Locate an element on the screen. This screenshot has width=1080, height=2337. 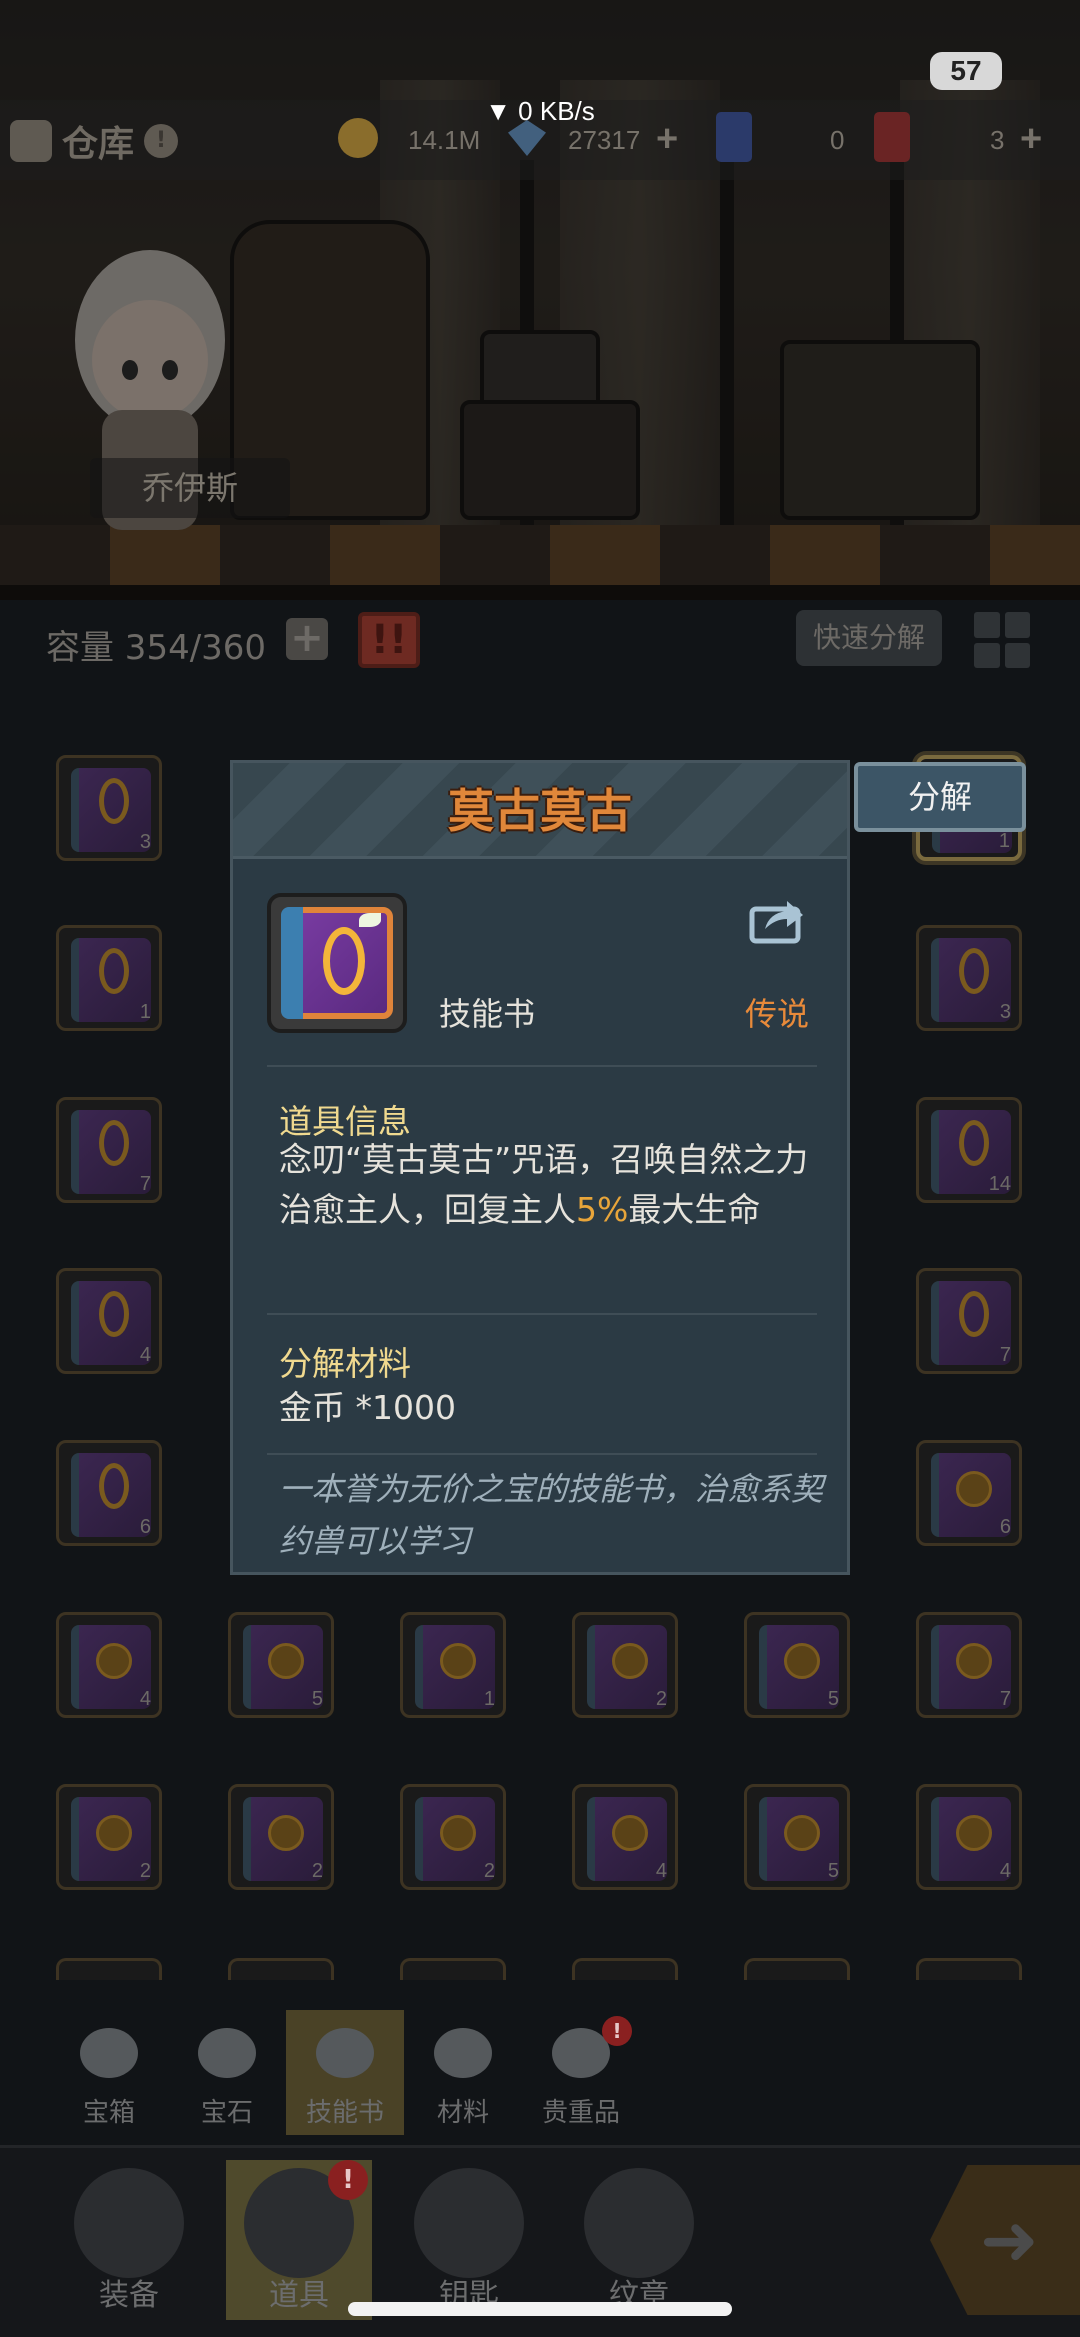
capacity-alert-icon: !! is located at coordinates (389, 640).